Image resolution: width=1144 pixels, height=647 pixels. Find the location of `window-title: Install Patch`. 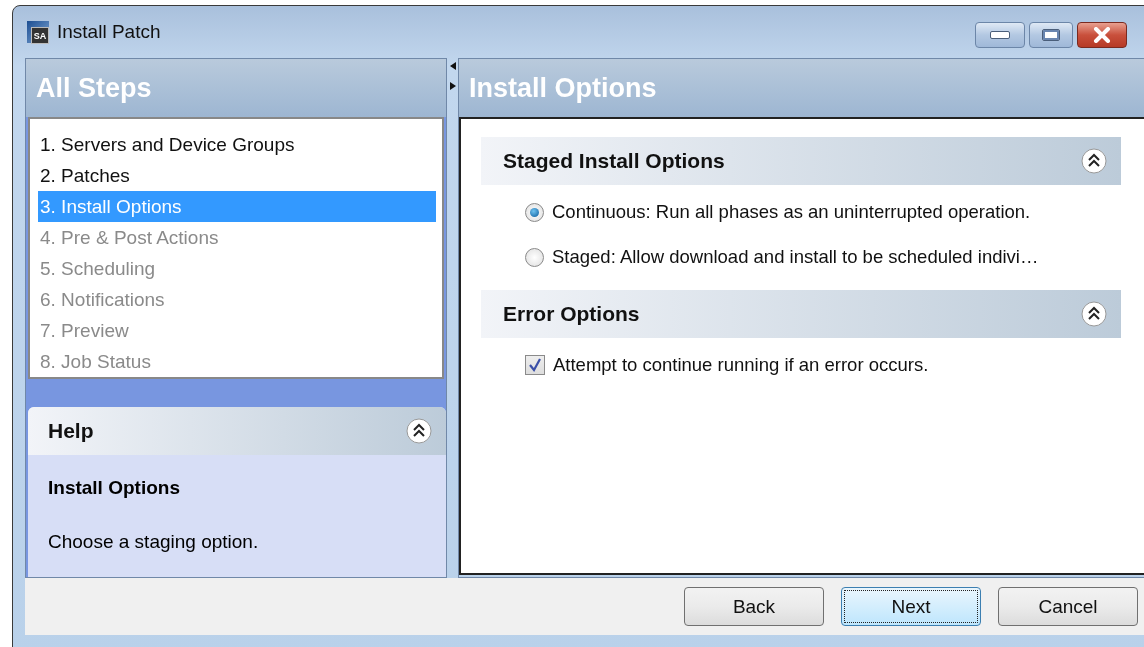

window-title: Install Patch is located at coordinates (109, 32).